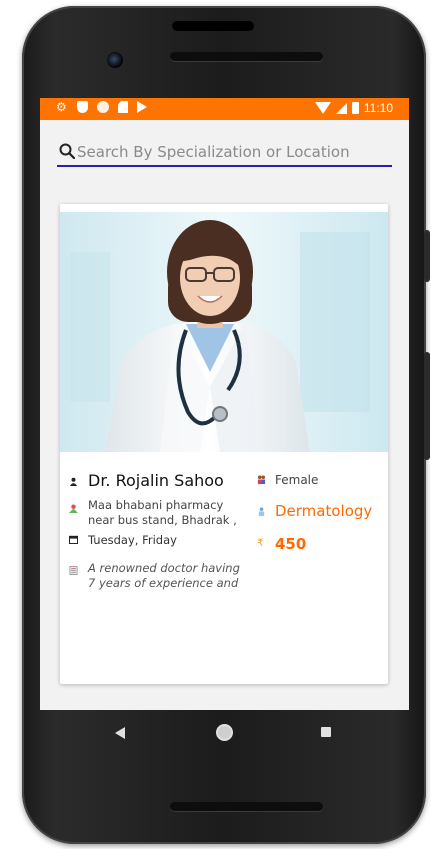 The image size is (431, 849). What do you see at coordinates (73, 539) in the screenshot?
I see `calendar-icon` at bounding box center [73, 539].